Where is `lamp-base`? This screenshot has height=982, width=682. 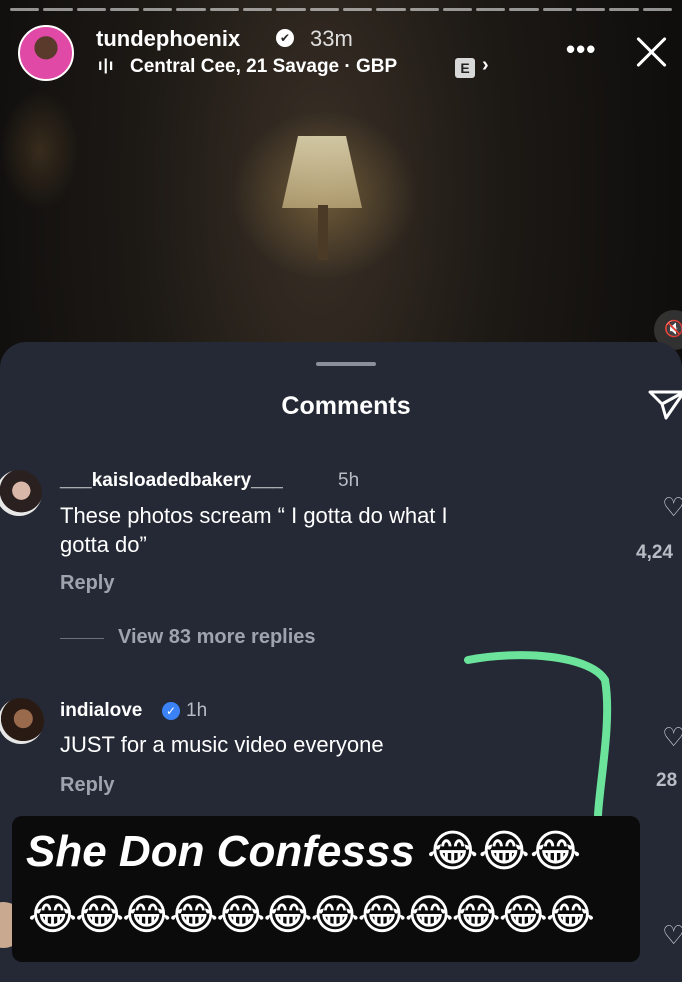
lamp-base is located at coordinates (323, 232).